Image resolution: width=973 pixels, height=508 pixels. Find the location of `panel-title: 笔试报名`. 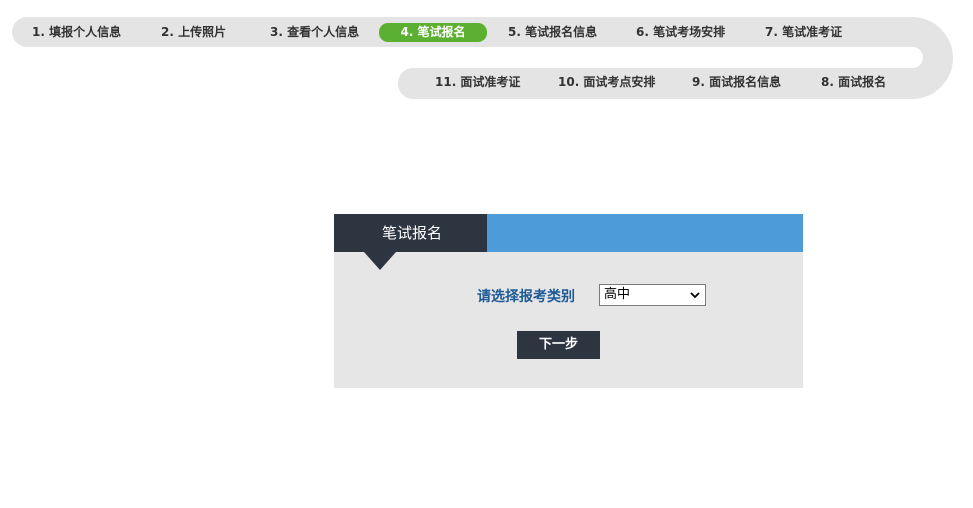

panel-title: 笔试报名 is located at coordinates (410, 233).